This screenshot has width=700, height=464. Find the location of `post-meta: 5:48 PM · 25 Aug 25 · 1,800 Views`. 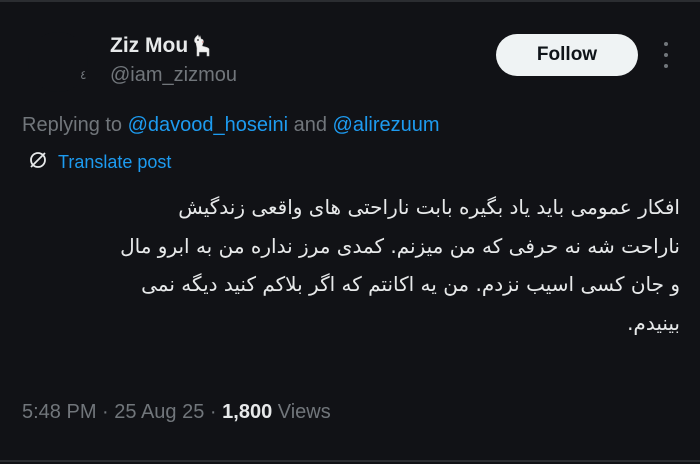

post-meta: 5:48 PM · 25 Aug 25 · 1,800 Views is located at coordinates (176, 412).